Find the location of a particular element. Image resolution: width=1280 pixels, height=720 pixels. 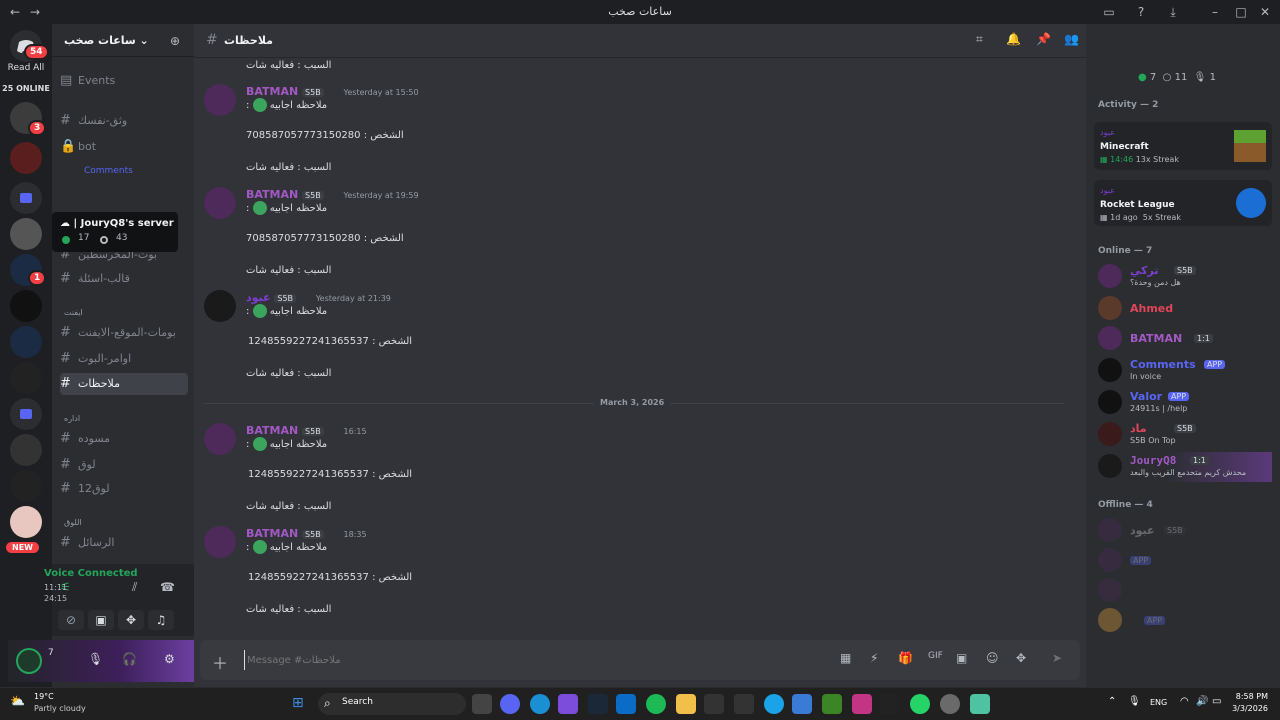

activity-card: عبود Minecraft ▦ 14:46 13x Streak is located at coordinates (1183, 146).